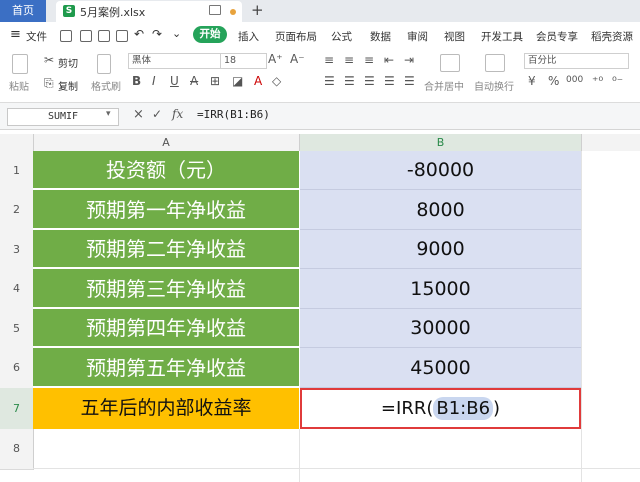  I want to click on cell-b2: 8000, so click(440, 210).